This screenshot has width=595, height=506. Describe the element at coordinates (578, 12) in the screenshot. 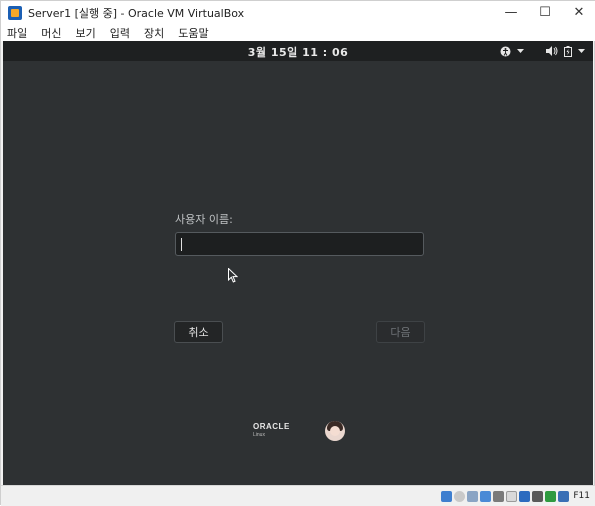

I see `close-button: ✕` at that location.